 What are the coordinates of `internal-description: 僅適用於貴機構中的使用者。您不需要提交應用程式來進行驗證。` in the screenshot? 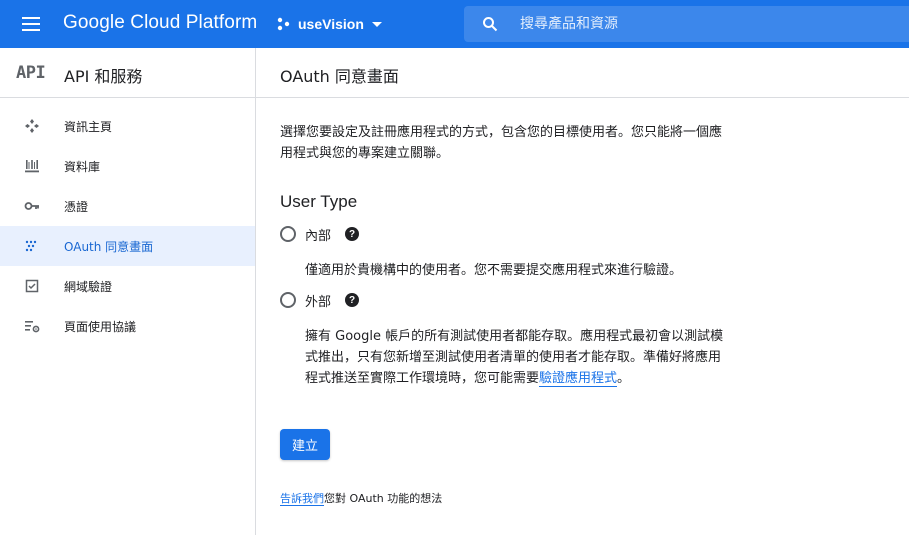 It's located at (550, 270).